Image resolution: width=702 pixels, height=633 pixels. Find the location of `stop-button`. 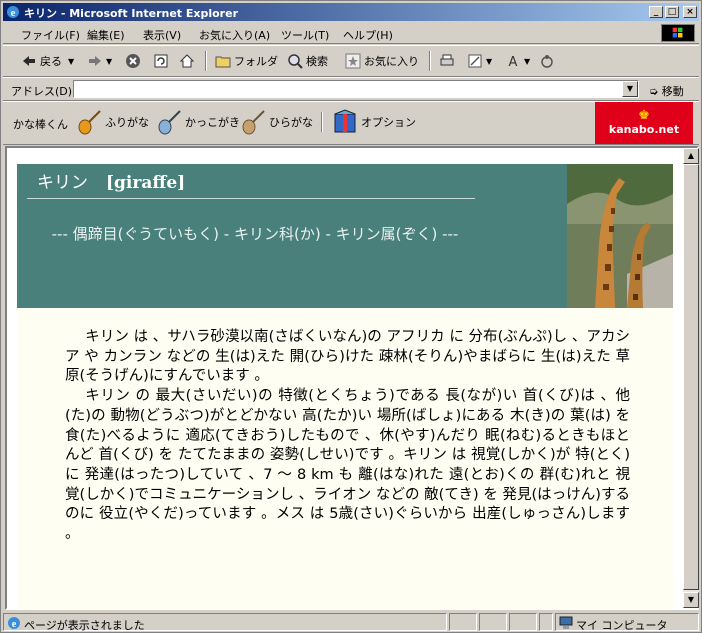

stop-button is located at coordinates (134, 61).